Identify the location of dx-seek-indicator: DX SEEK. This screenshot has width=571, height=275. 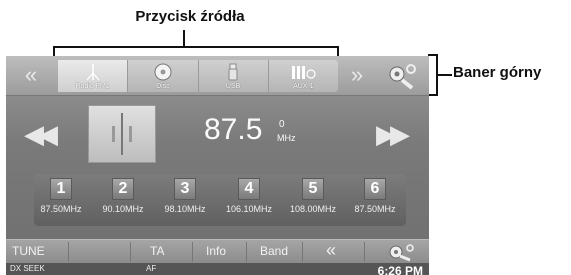
(27, 268).